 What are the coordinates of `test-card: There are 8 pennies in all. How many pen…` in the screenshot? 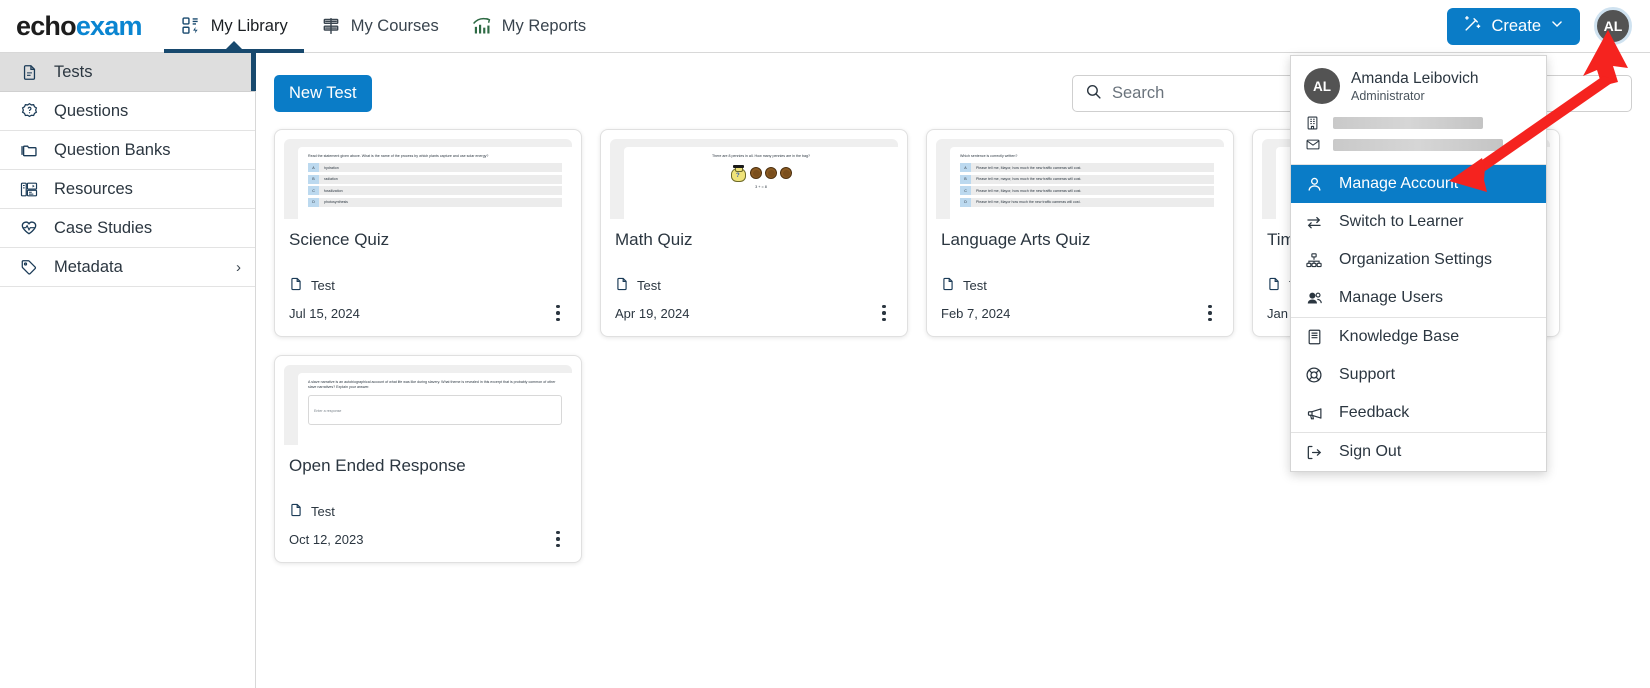 It's located at (754, 233).